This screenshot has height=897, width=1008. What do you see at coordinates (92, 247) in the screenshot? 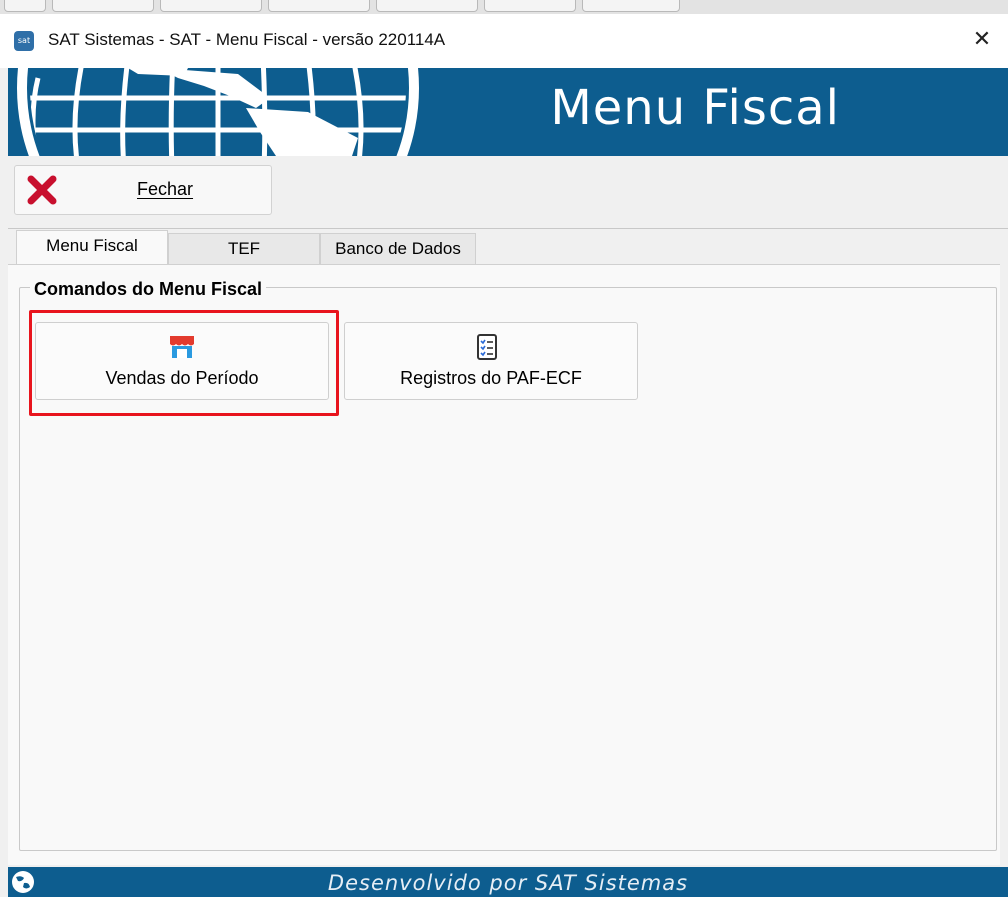
I see `tab-menu-fiscal: Menu Fiscal` at bounding box center [92, 247].